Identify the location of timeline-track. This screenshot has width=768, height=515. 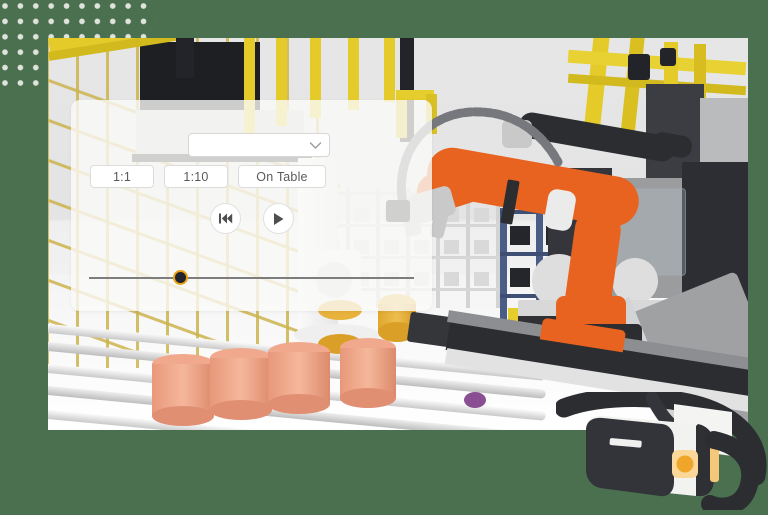
(251, 278).